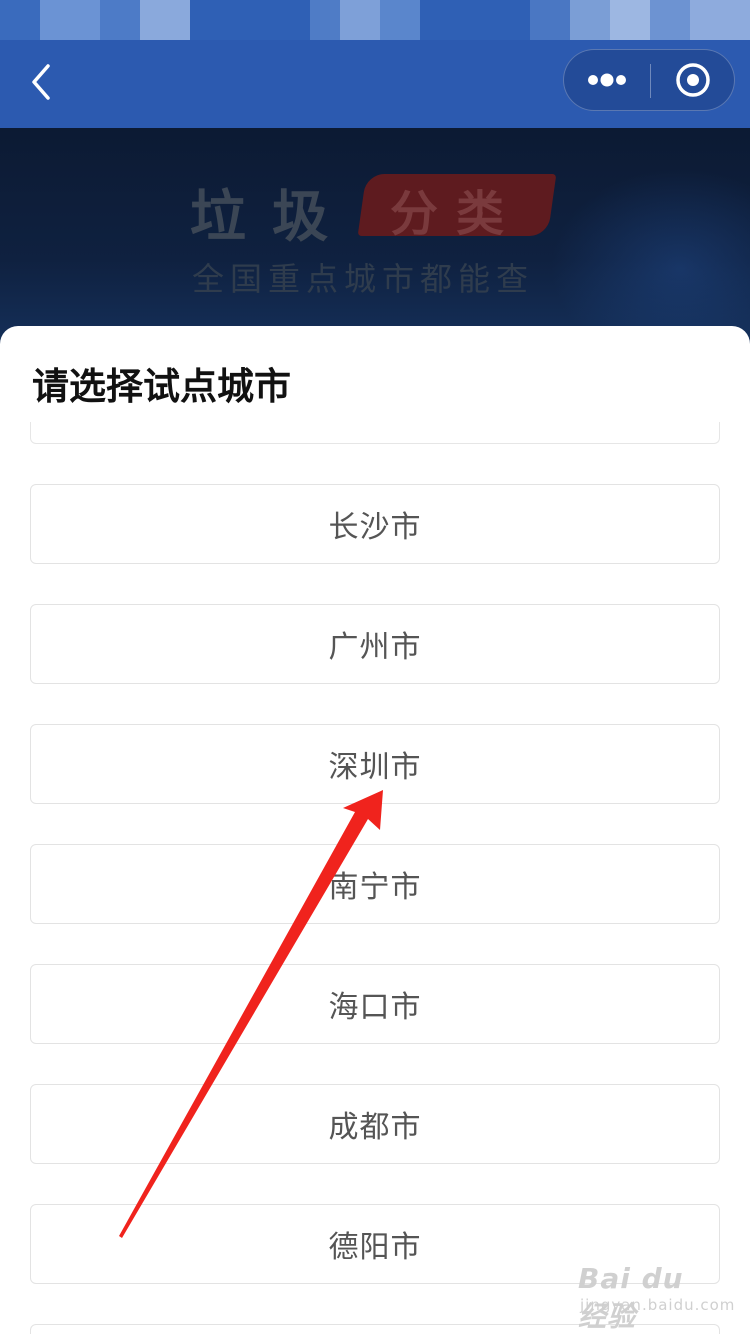  I want to click on city-item-changsha: 长沙市, so click(375, 524).